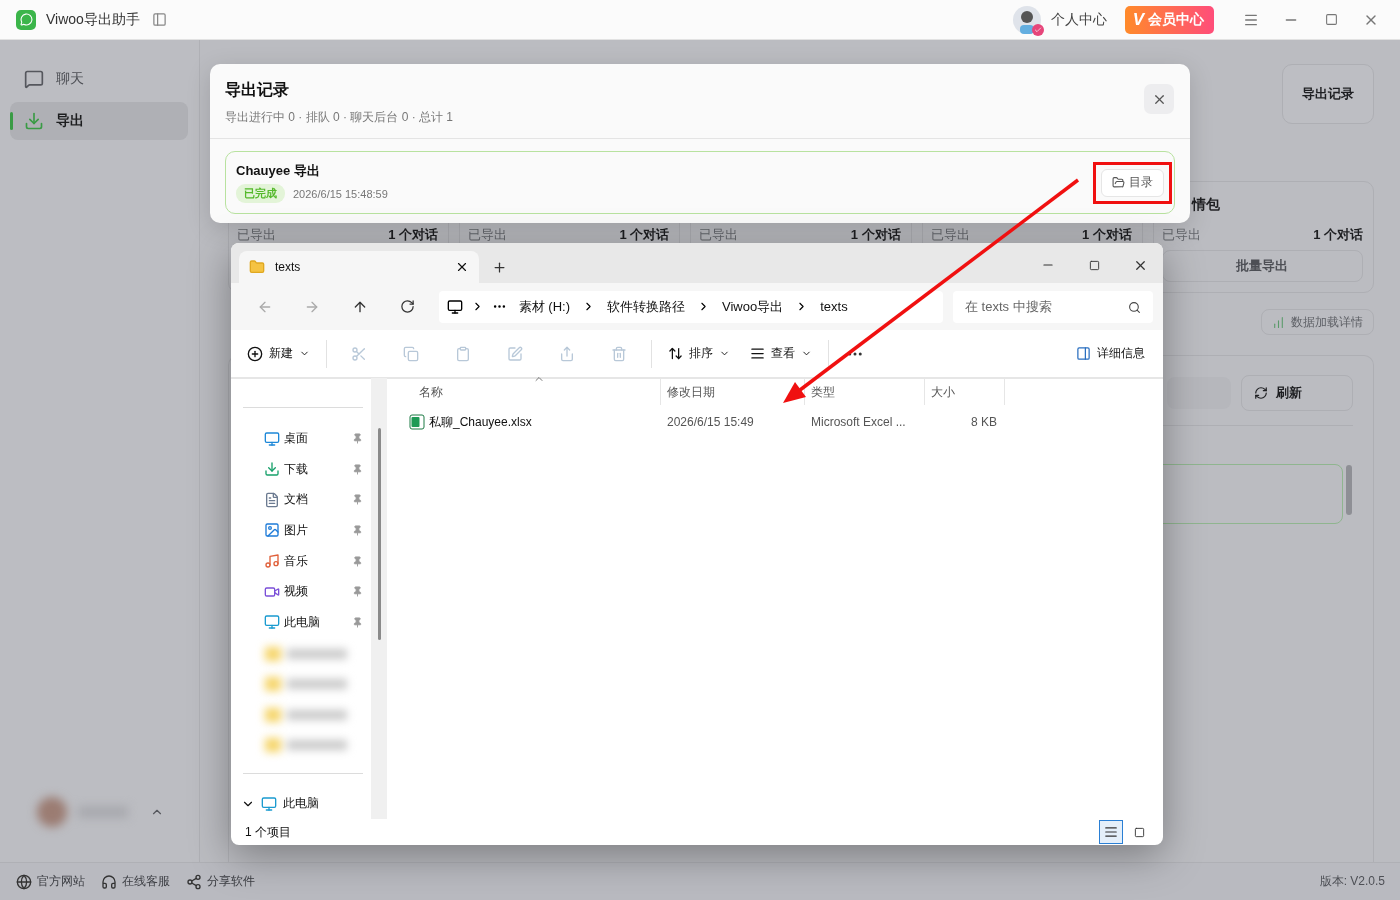 The image size is (1400, 900). I want to click on refresh-button: 刷新, so click(1297, 393).